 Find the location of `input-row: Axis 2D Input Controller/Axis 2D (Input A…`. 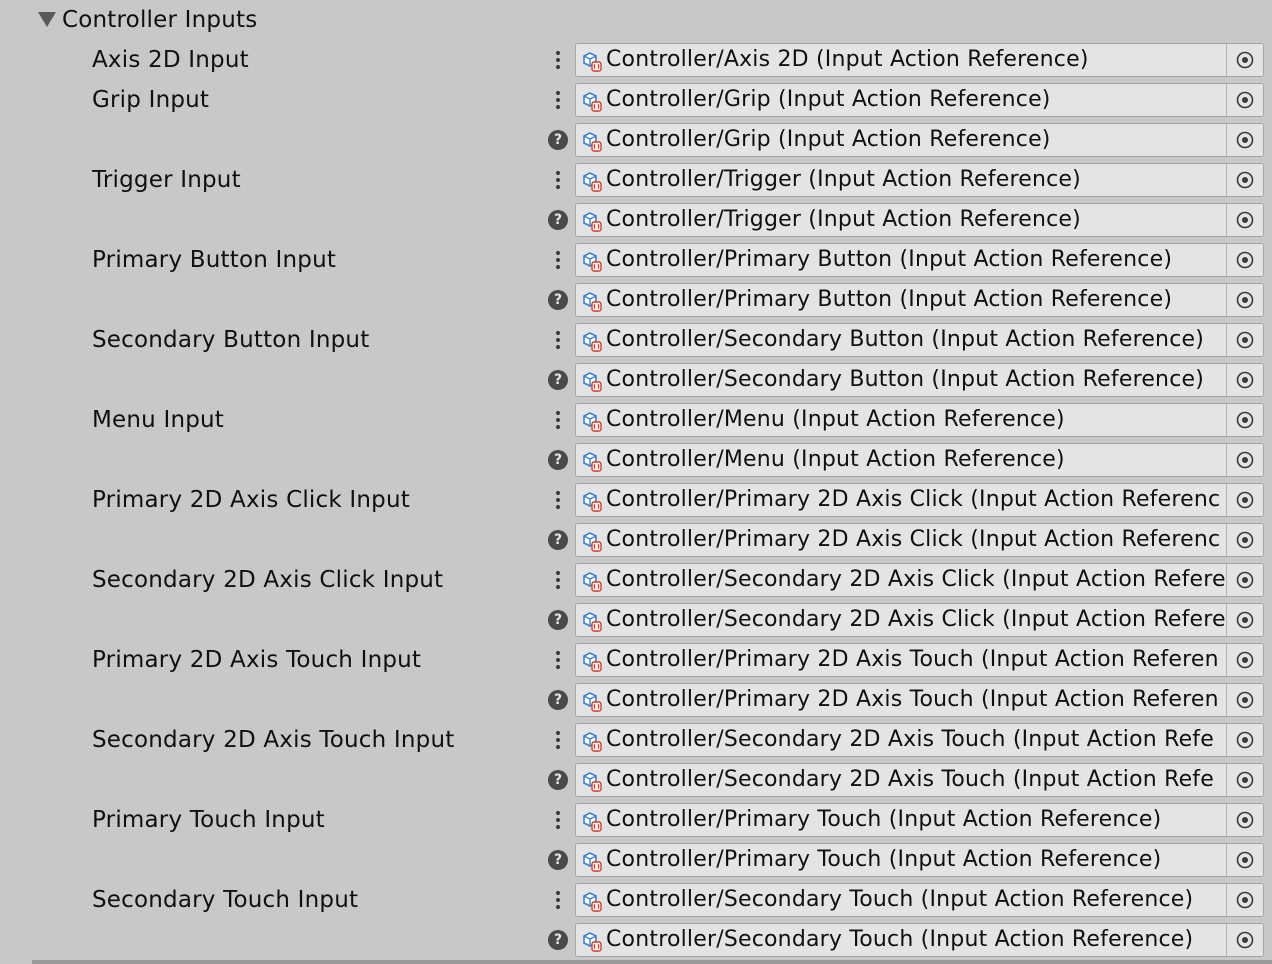

input-row: Axis 2D Input Controller/Axis 2D (Input A… is located at coordinates (636, 60).